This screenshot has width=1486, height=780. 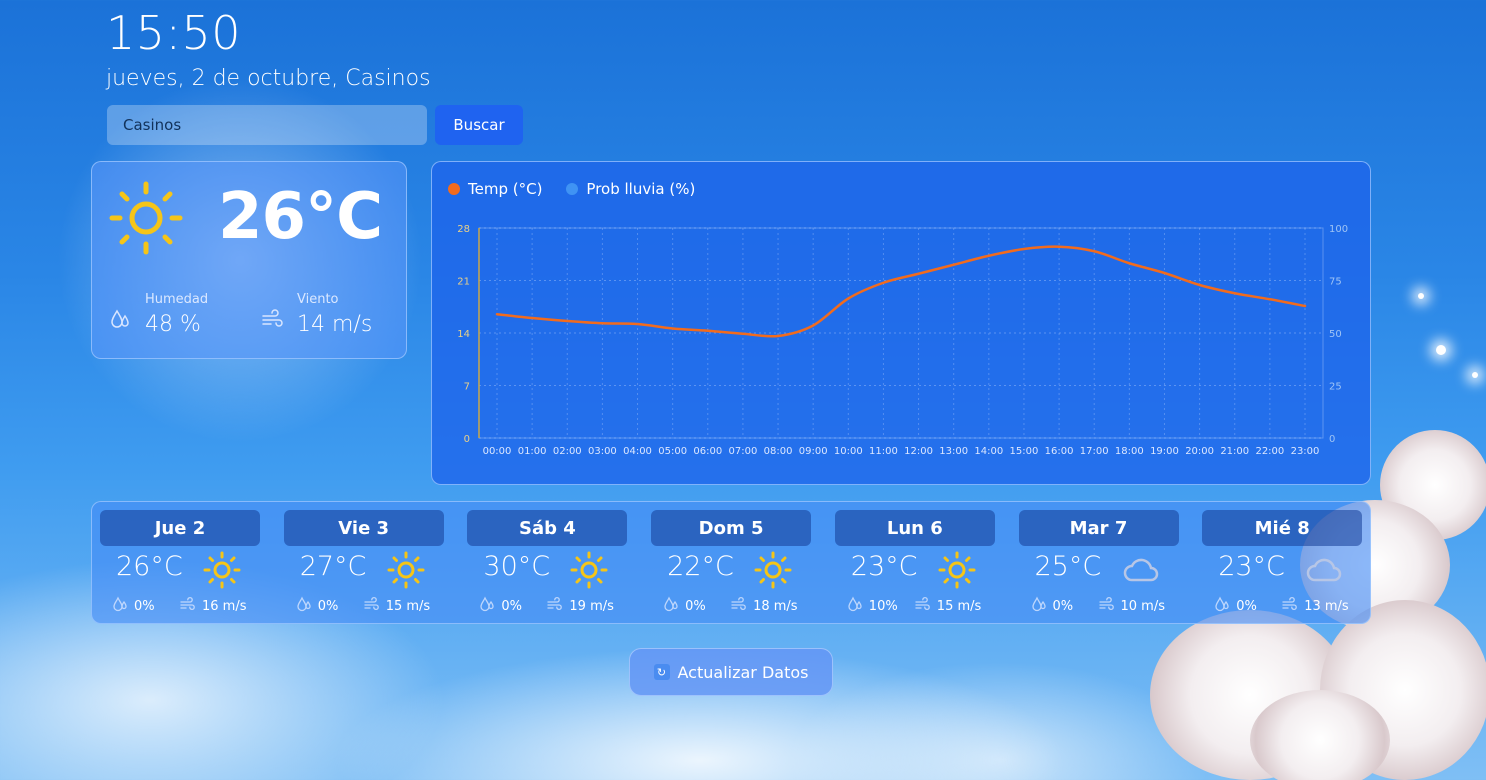 I want to click on y-tick-label-right: 25, so click(x=1335, y=387).